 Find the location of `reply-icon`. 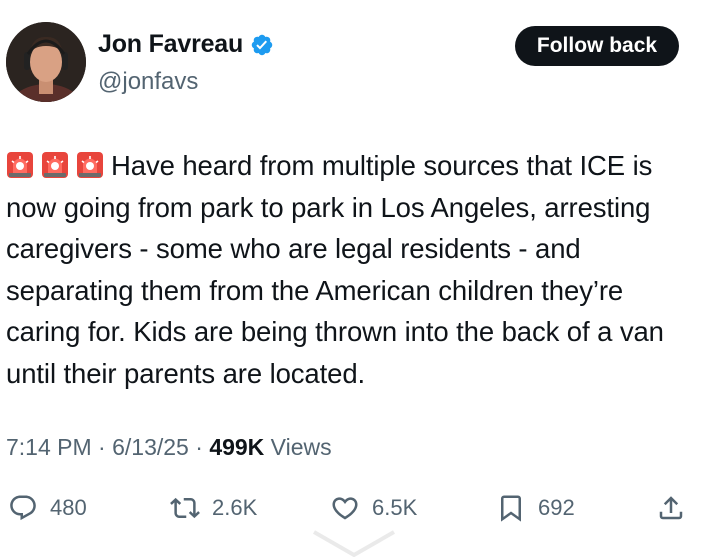

reply-icon is located at coordinates (23, 508).